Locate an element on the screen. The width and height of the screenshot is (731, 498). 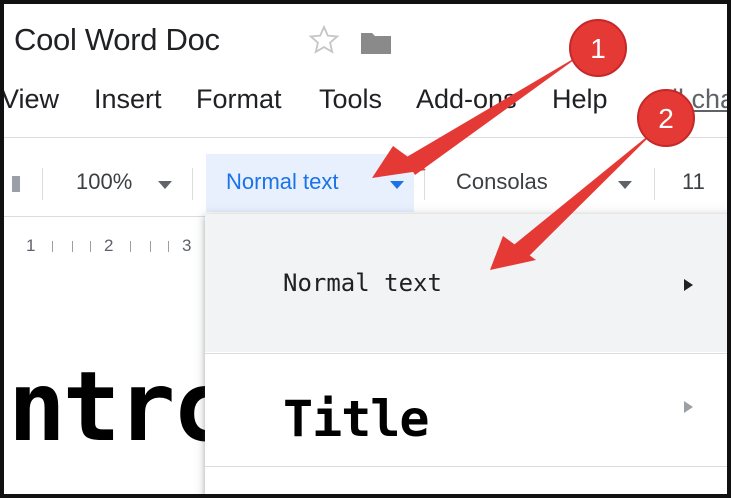
font-select: Consolas is located at coordinates (539, 183).